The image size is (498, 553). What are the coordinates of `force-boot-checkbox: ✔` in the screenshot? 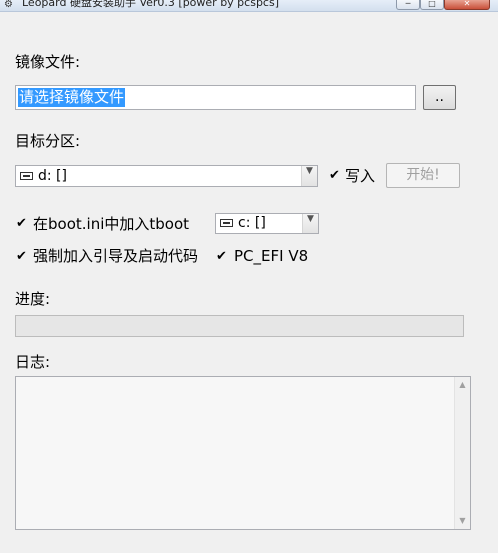 It's located at (21, 256).